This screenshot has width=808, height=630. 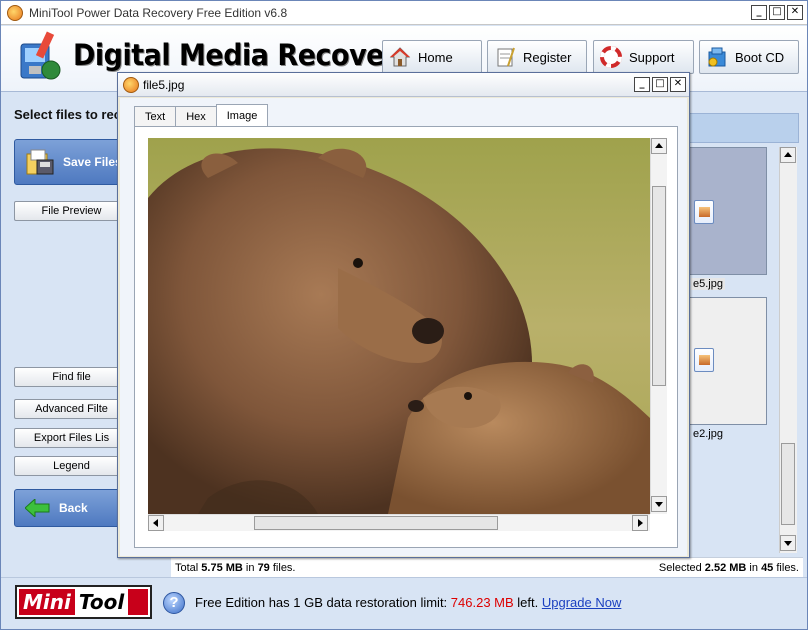 What do you see at coordinates (678, 84) in the screenshot?
I see `dialog-close-button: ✕` at bounding box center [678, 84].